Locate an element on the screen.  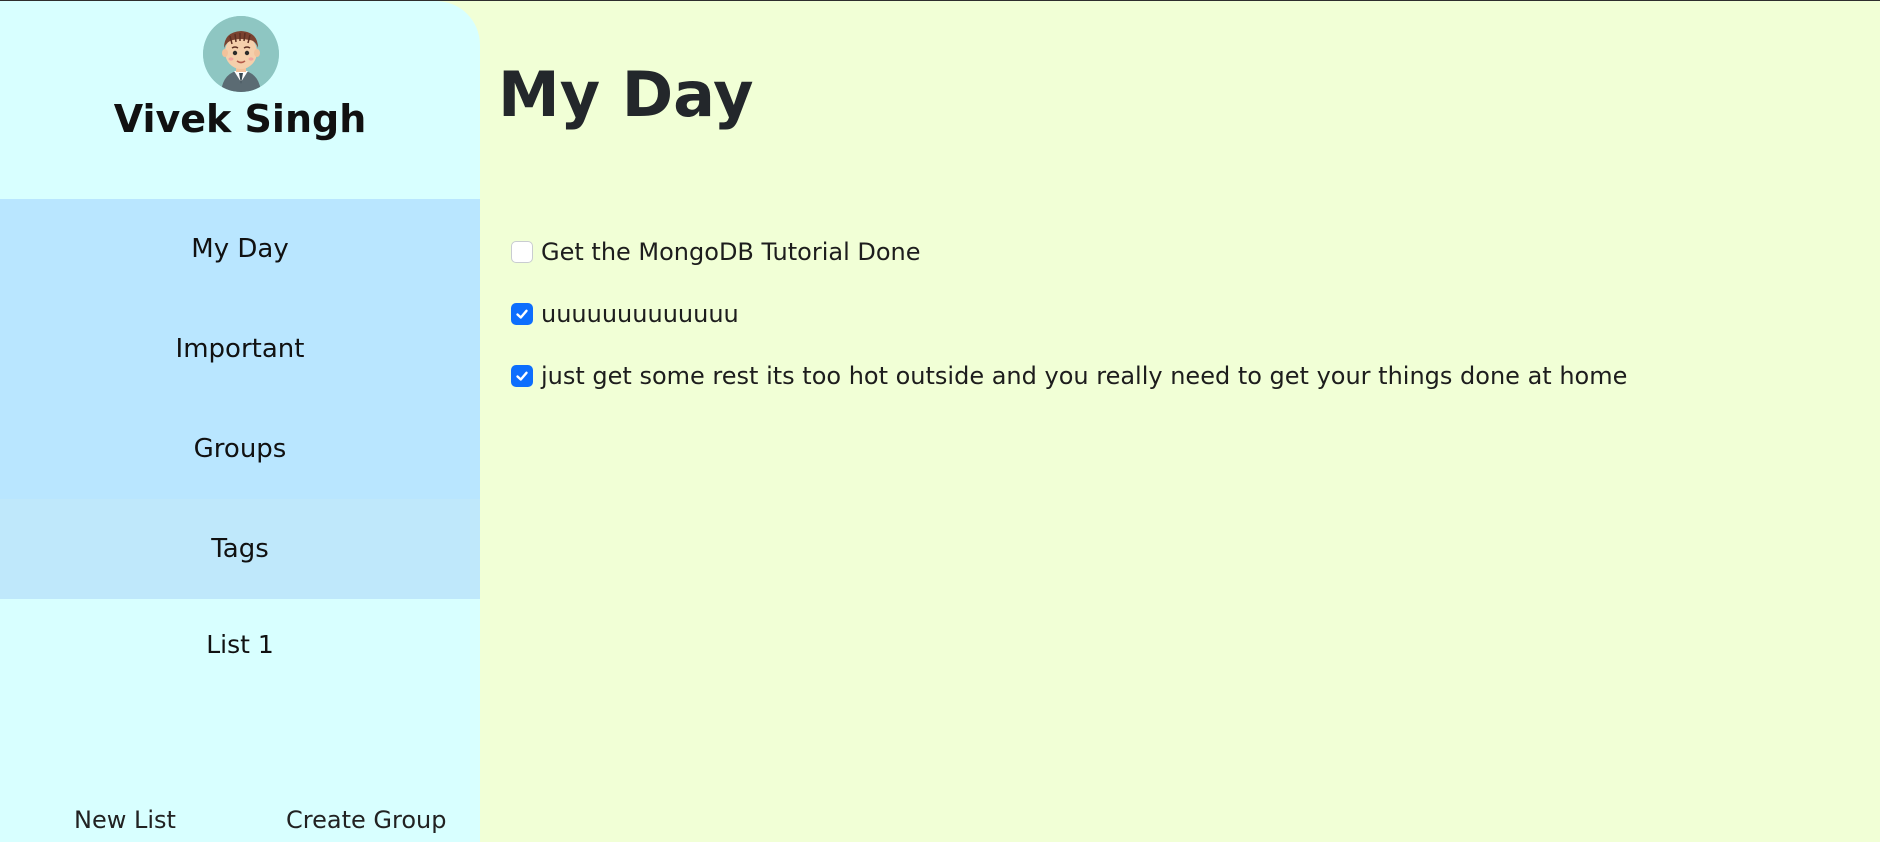
task-text: uuuuuuuuuuuuu is located at coordinates (640, 314).